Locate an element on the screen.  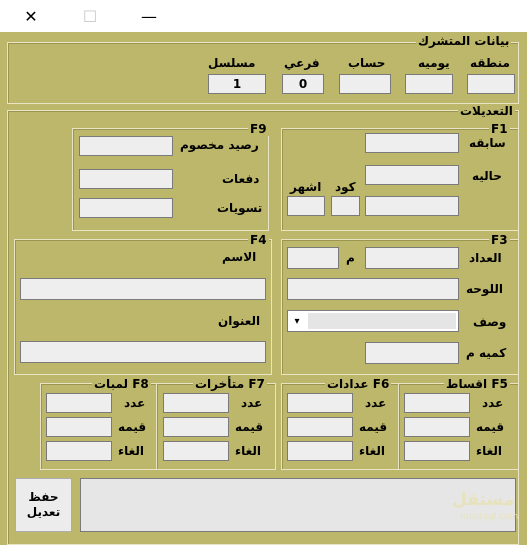
account-label: حساب is located at coordinates (367, 63).